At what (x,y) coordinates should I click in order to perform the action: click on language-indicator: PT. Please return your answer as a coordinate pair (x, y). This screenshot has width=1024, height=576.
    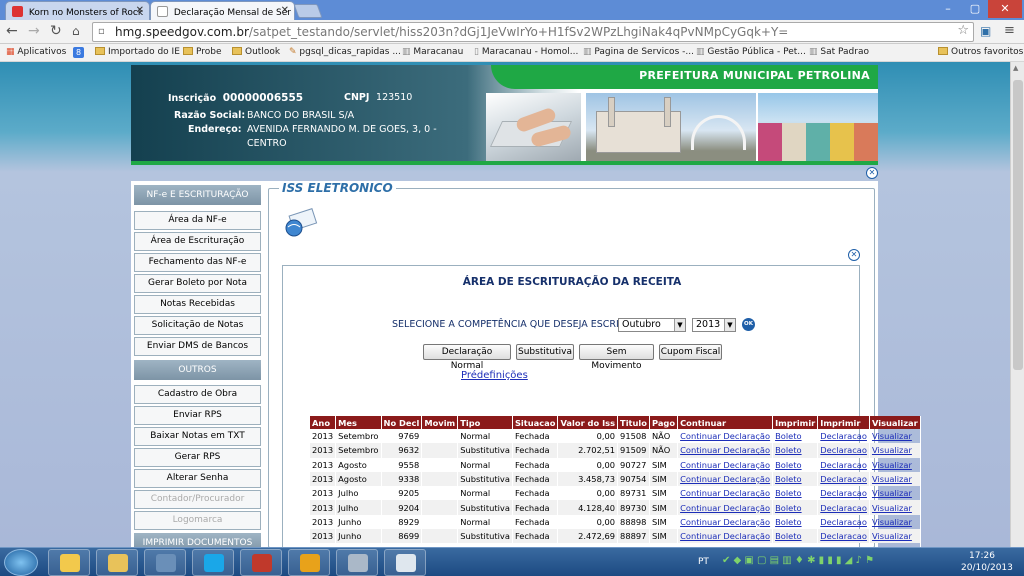
    Looking at the image, I should click on (703, 562).